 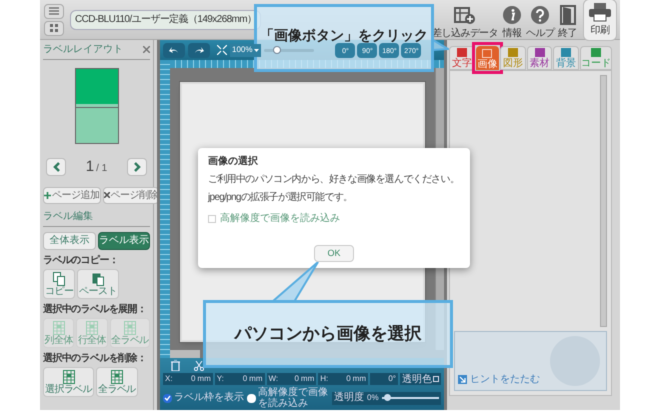 What do you see at coordinates (291, 379) in the screenshot?
I see `coordinate-field: W: 0 mm` at bounding box center [291, 379].